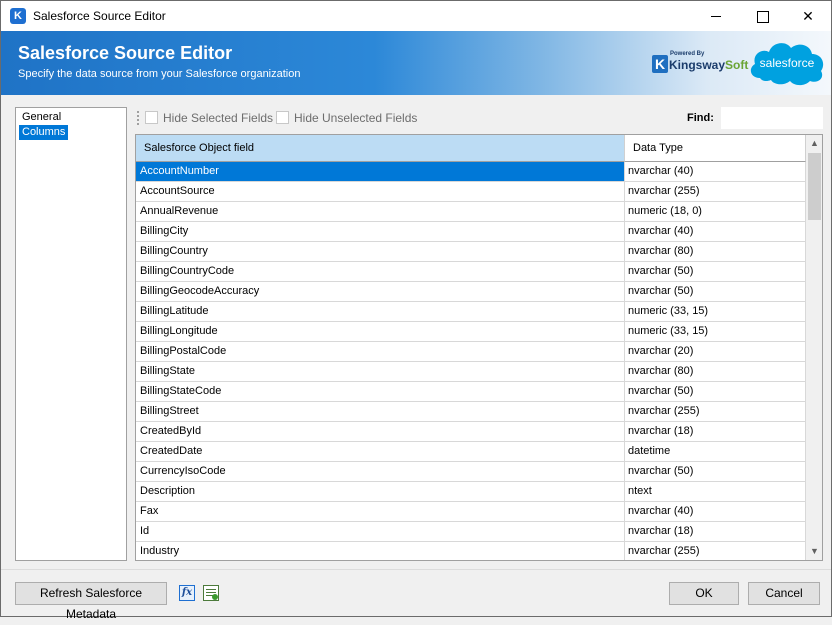 The height and width of the screenshot is (625, 832). Describe the element at coordinates (380, 148) in the screenshot. I see `column-header-field: Salesforce Object field` at that location.